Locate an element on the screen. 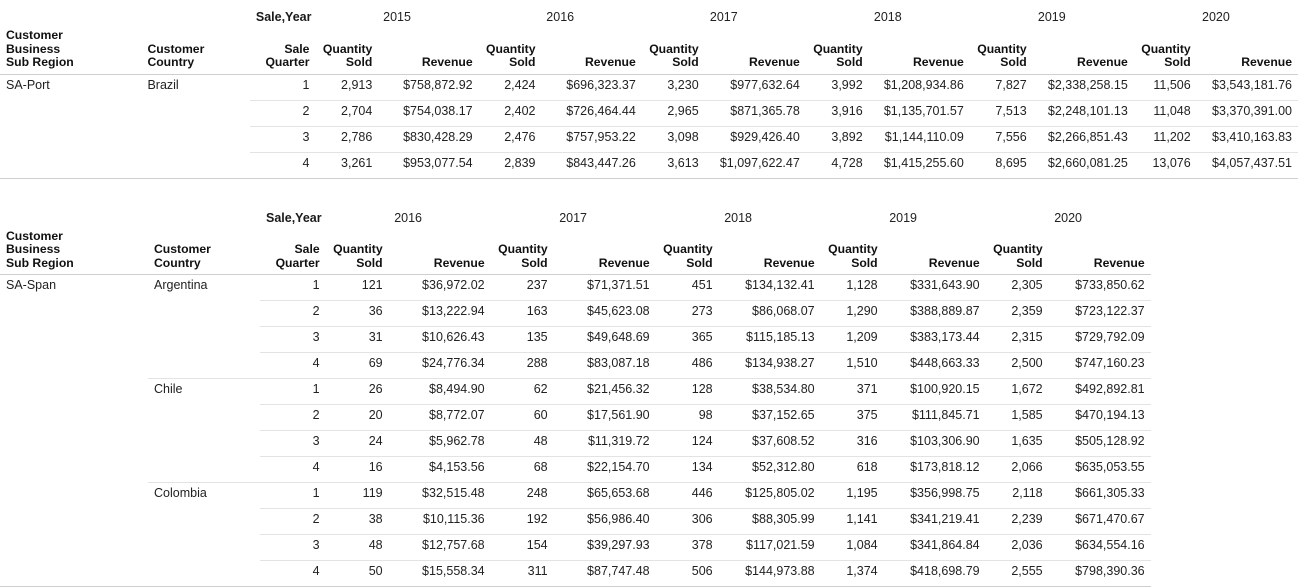 The image size is (1298, 588). year-column-header: 2017 is located at coordinates (724, 14).